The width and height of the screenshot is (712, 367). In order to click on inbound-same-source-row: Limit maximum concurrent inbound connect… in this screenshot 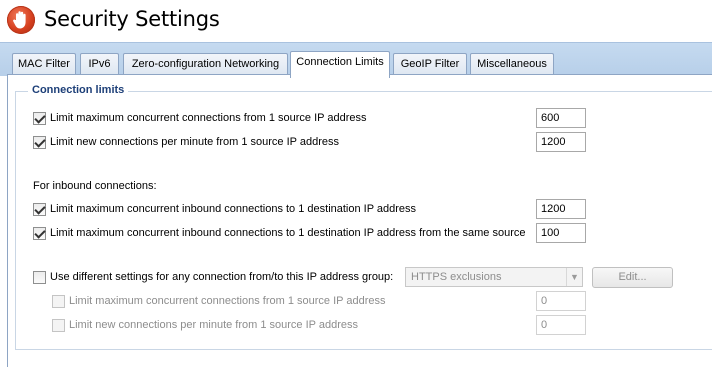, I will do `click(279, 233)`.